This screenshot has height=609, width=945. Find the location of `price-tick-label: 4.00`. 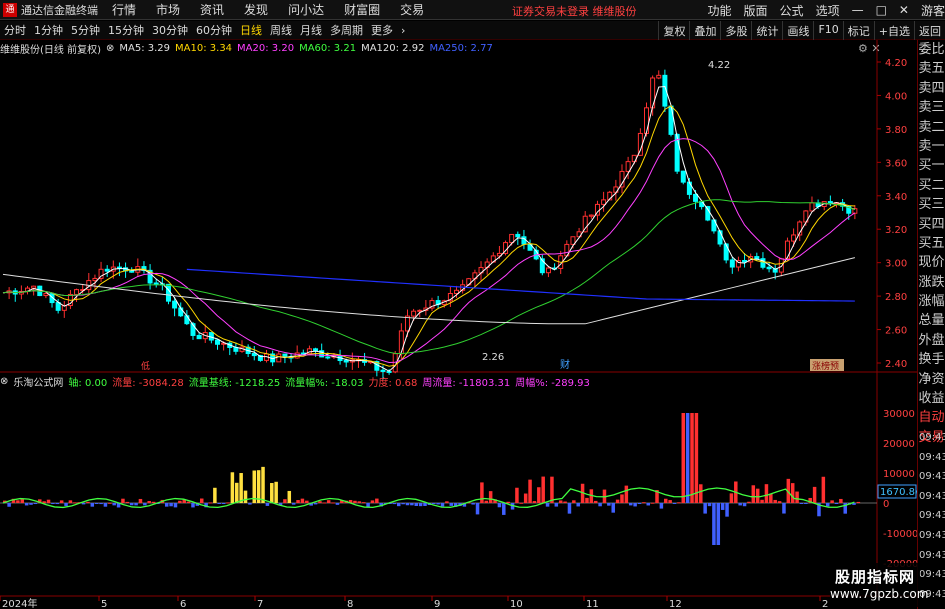

price-tick-label: 4.00 is located at coordinates (896, 96).